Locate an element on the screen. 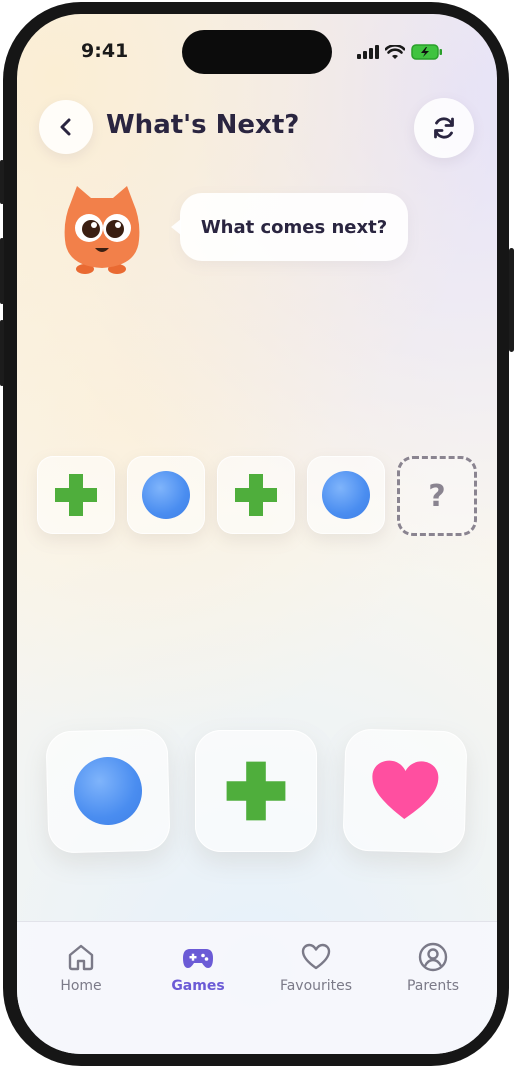 Image resolution: width=514 pixels, height=1068 pixels. chevron-left-icon is located at coordinates (65, 127).